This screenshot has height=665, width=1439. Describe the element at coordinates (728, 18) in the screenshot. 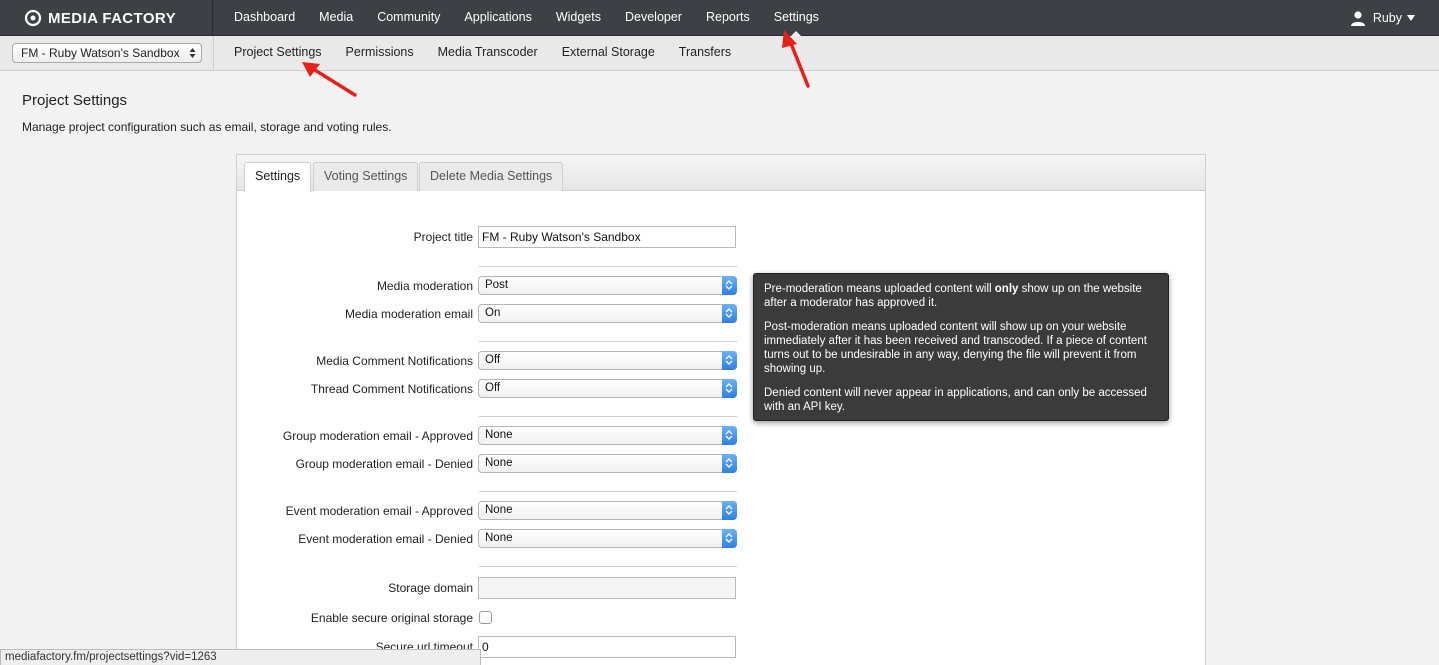

I see `nav-reports: Reports` at that location.